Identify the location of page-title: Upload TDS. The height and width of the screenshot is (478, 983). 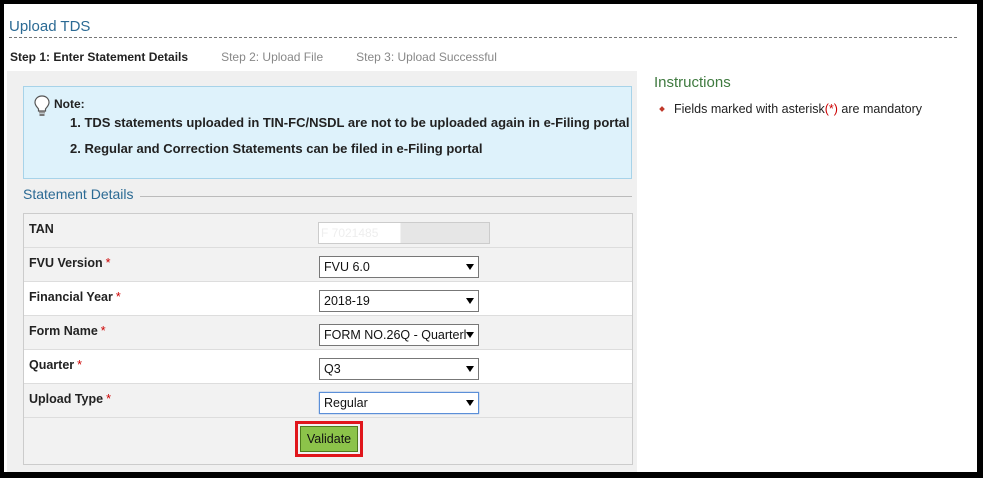
(50, 26).